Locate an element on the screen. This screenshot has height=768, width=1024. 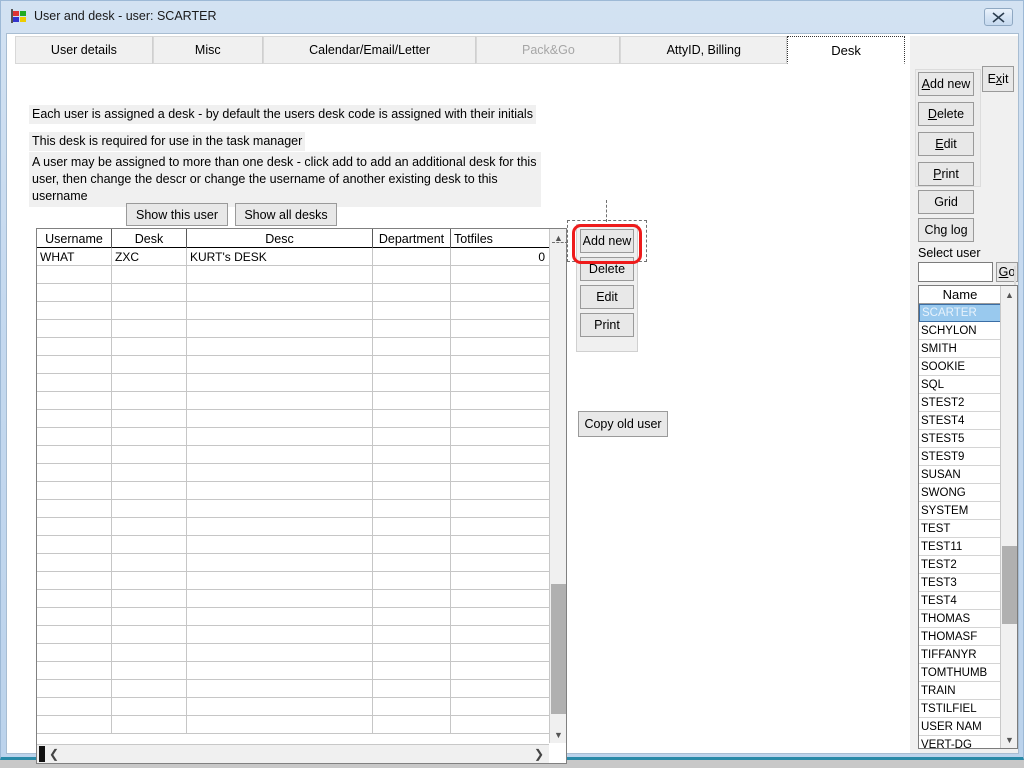
list-item: STEST2 is located at coordinates (960, 403).